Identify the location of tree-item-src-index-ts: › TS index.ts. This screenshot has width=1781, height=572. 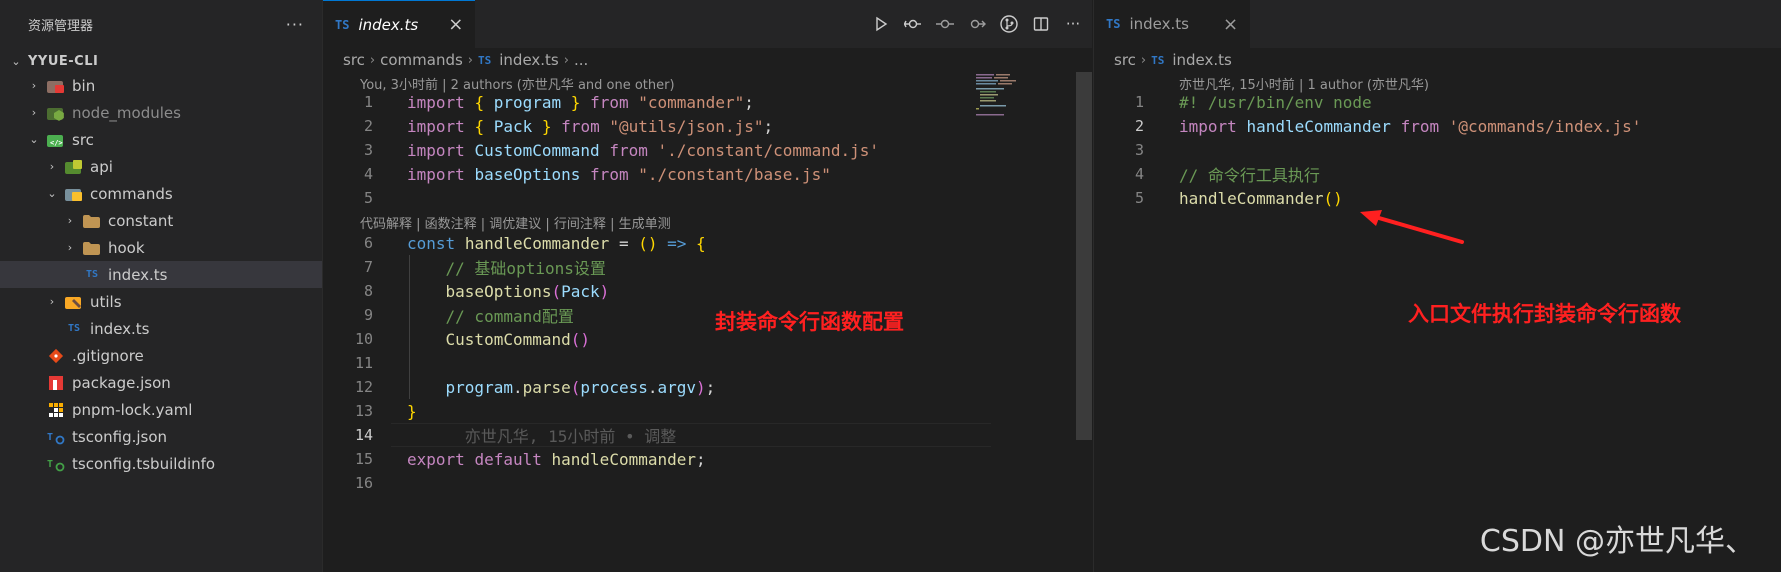
(161, 328).